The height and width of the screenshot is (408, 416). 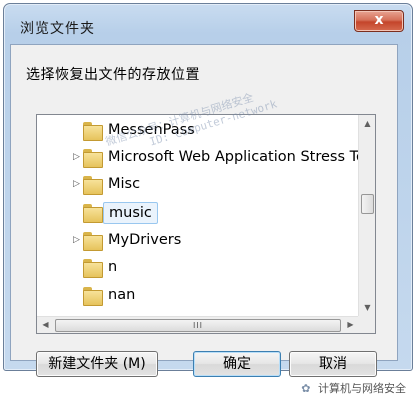 I want to click on close-button: x, so click(x=379, y=21).